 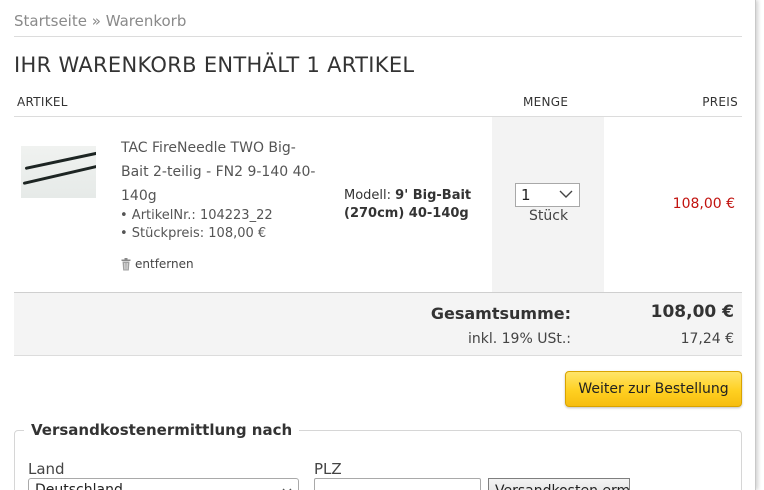 I want to click on column-header-price: PREIS, so click(x=720, y=102).